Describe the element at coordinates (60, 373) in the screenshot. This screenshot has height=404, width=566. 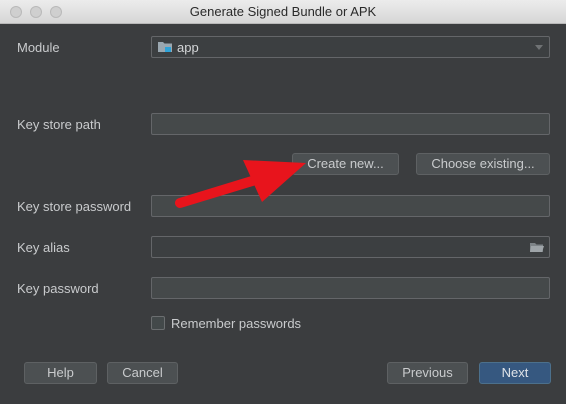
I see `help-button: Help` at that location.